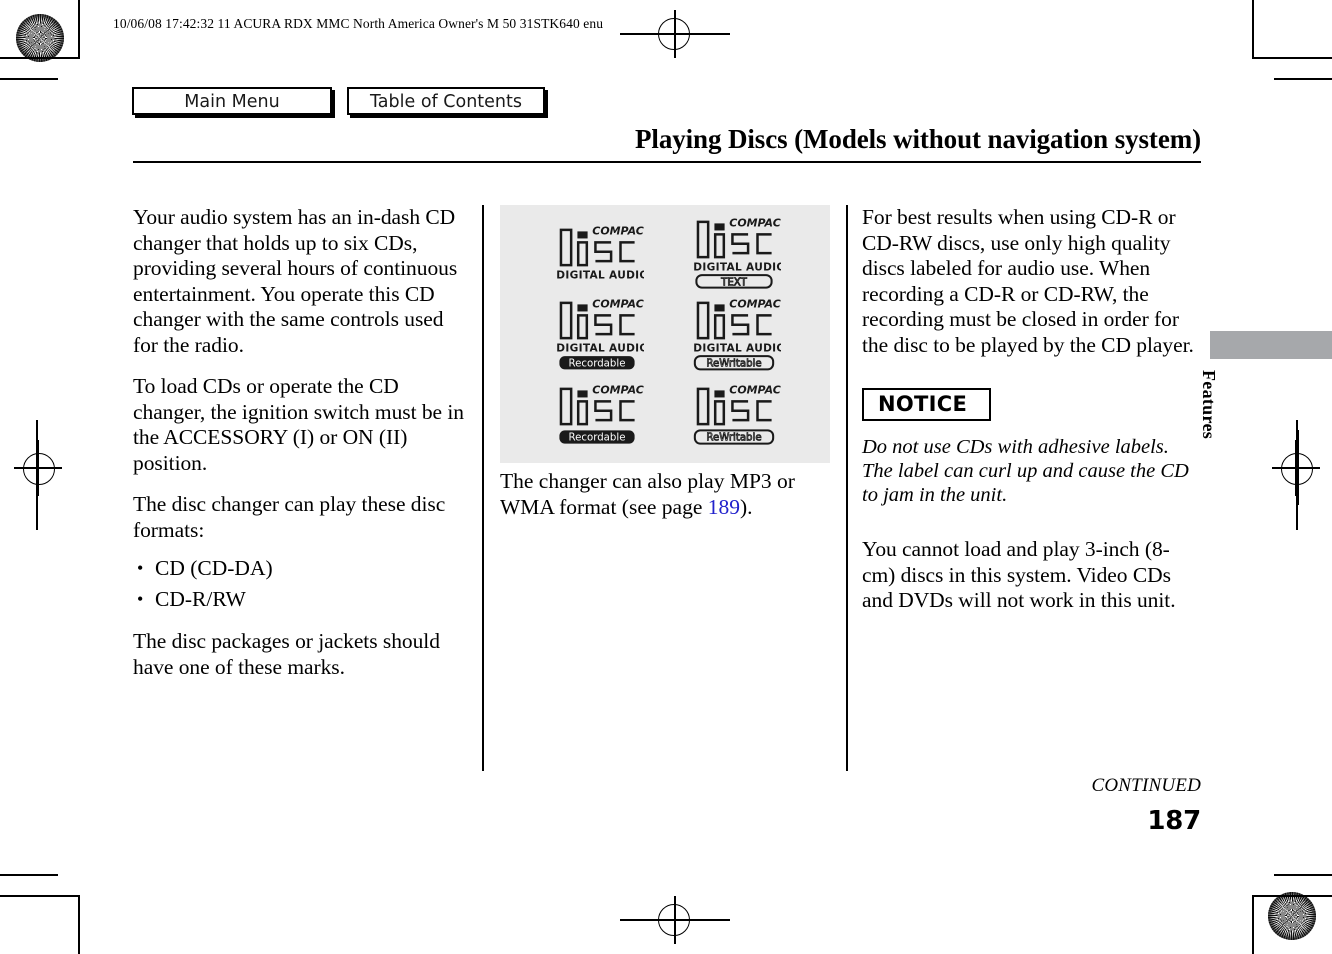 This screenshot has width=1332, height=954. What do you see at coordinates (1303, 875) in the screenshot?
I see `crop-mark-bottom-right-h2` at bounding box center [1303, 875].